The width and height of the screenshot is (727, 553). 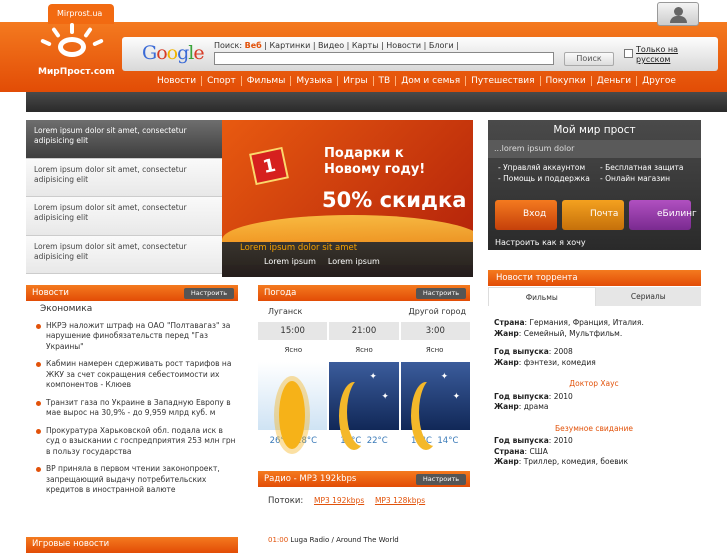 What do you see at coordinates (364, 293) in the screenshot?
I see `weather-header: Погода Настроить` at bounding box center [364, 293].